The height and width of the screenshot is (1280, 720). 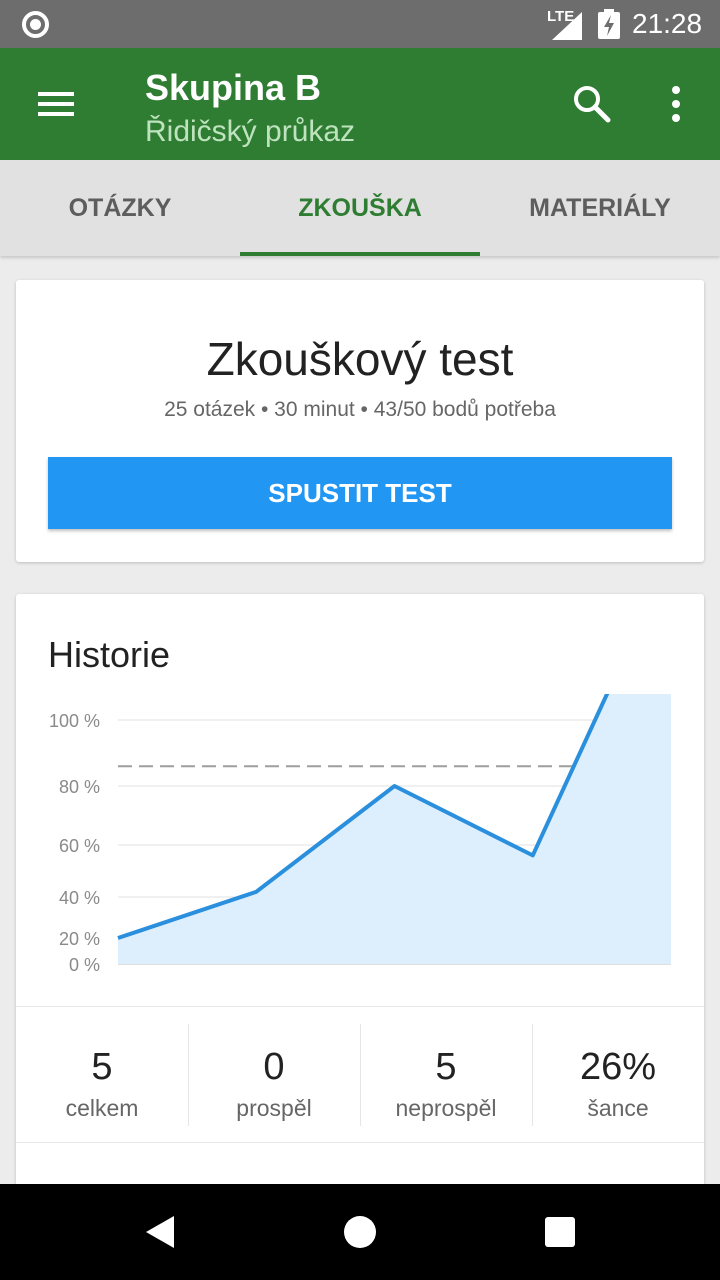 I want to click on stat-passed: 0 prospěl, so click(x=274, y=1075).